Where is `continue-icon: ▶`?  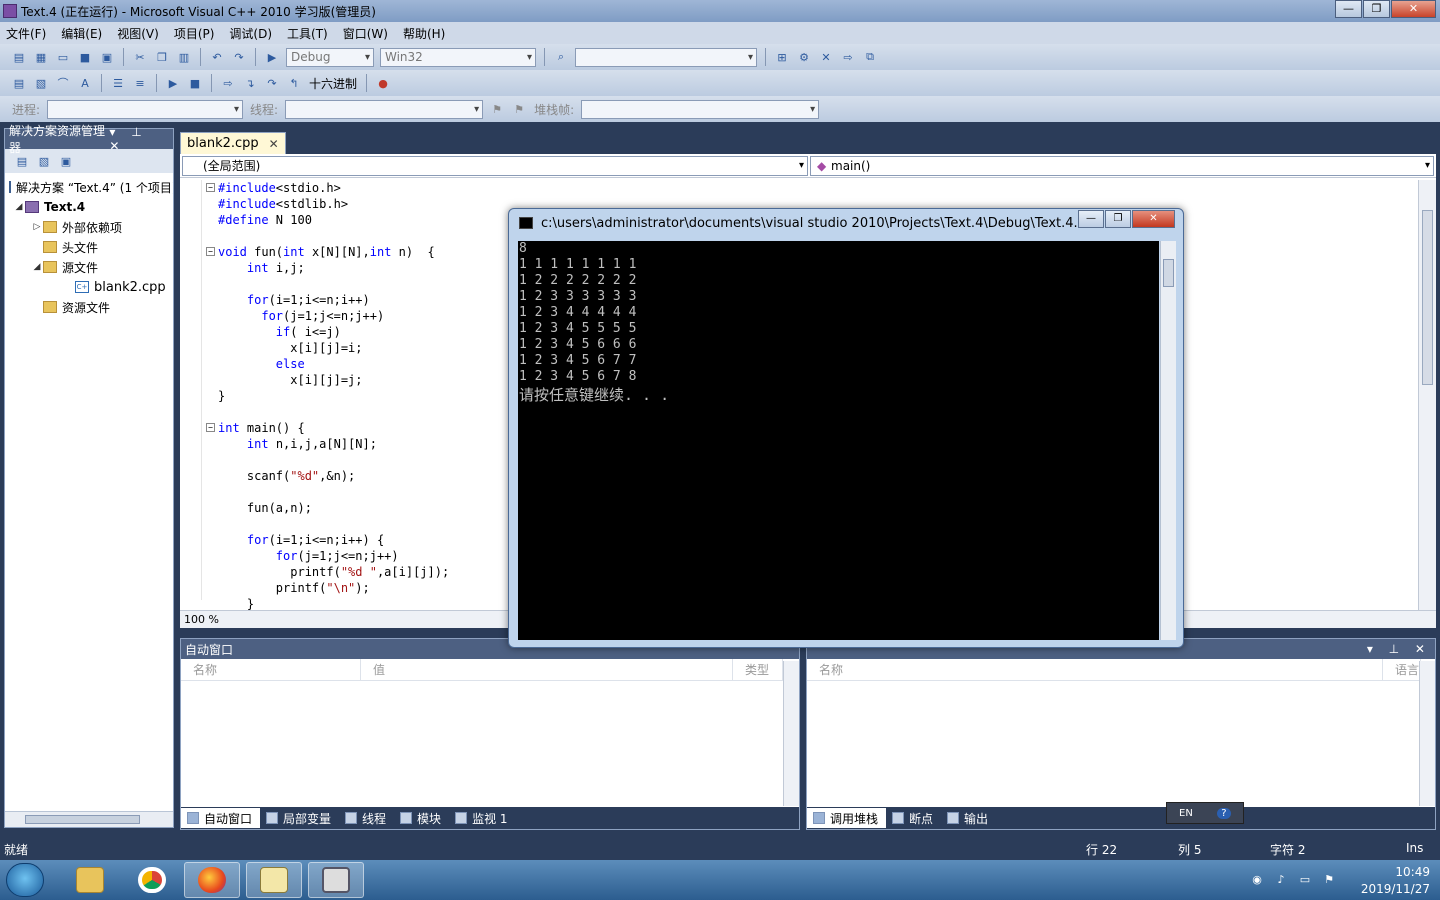 continue-icon: ▶ is located at coordinates (173, 83).